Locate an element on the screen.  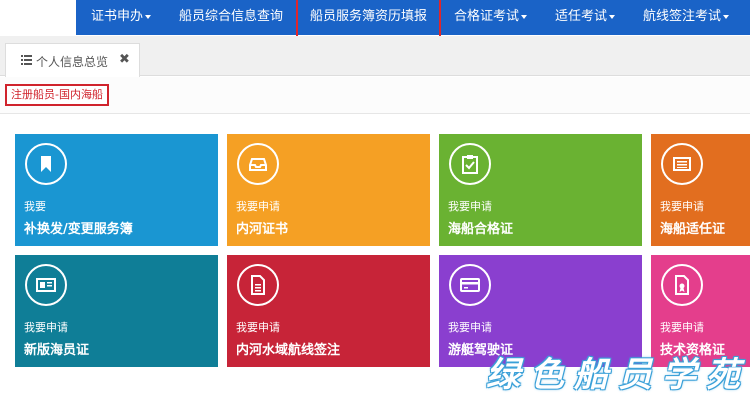
credit-card-icon is located at coordinates (470, 285).